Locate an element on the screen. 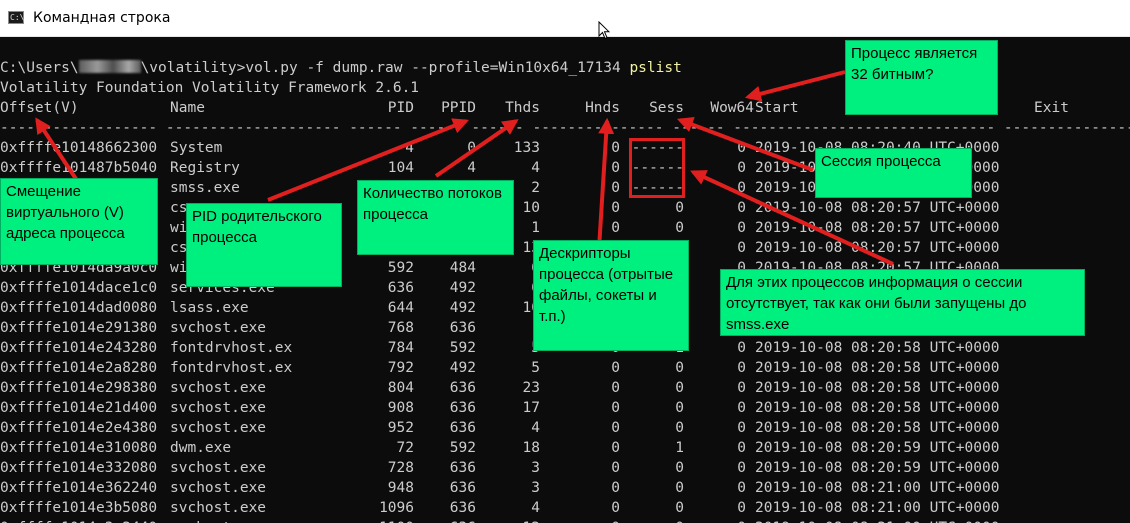 This screenshot has height=523, width=1130. note-session: Сессия процесса is located at coordinates (893, 173).